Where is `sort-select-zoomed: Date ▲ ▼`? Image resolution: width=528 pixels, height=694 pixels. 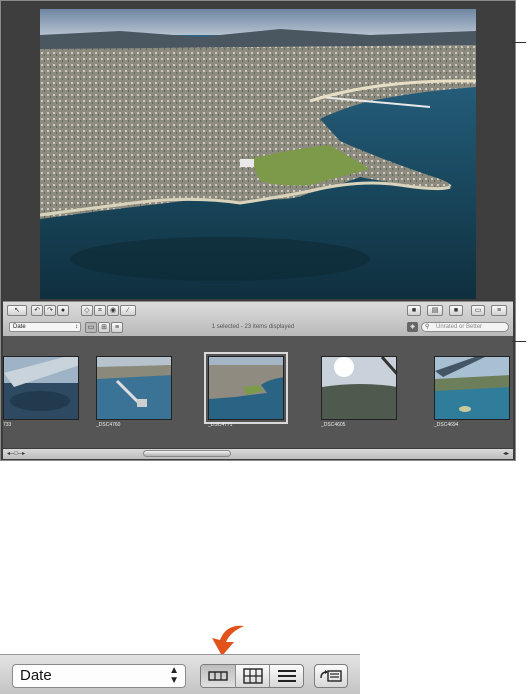
sort-select-zoomed: Date ▲ ▼ is located at coordinates (99, 676).